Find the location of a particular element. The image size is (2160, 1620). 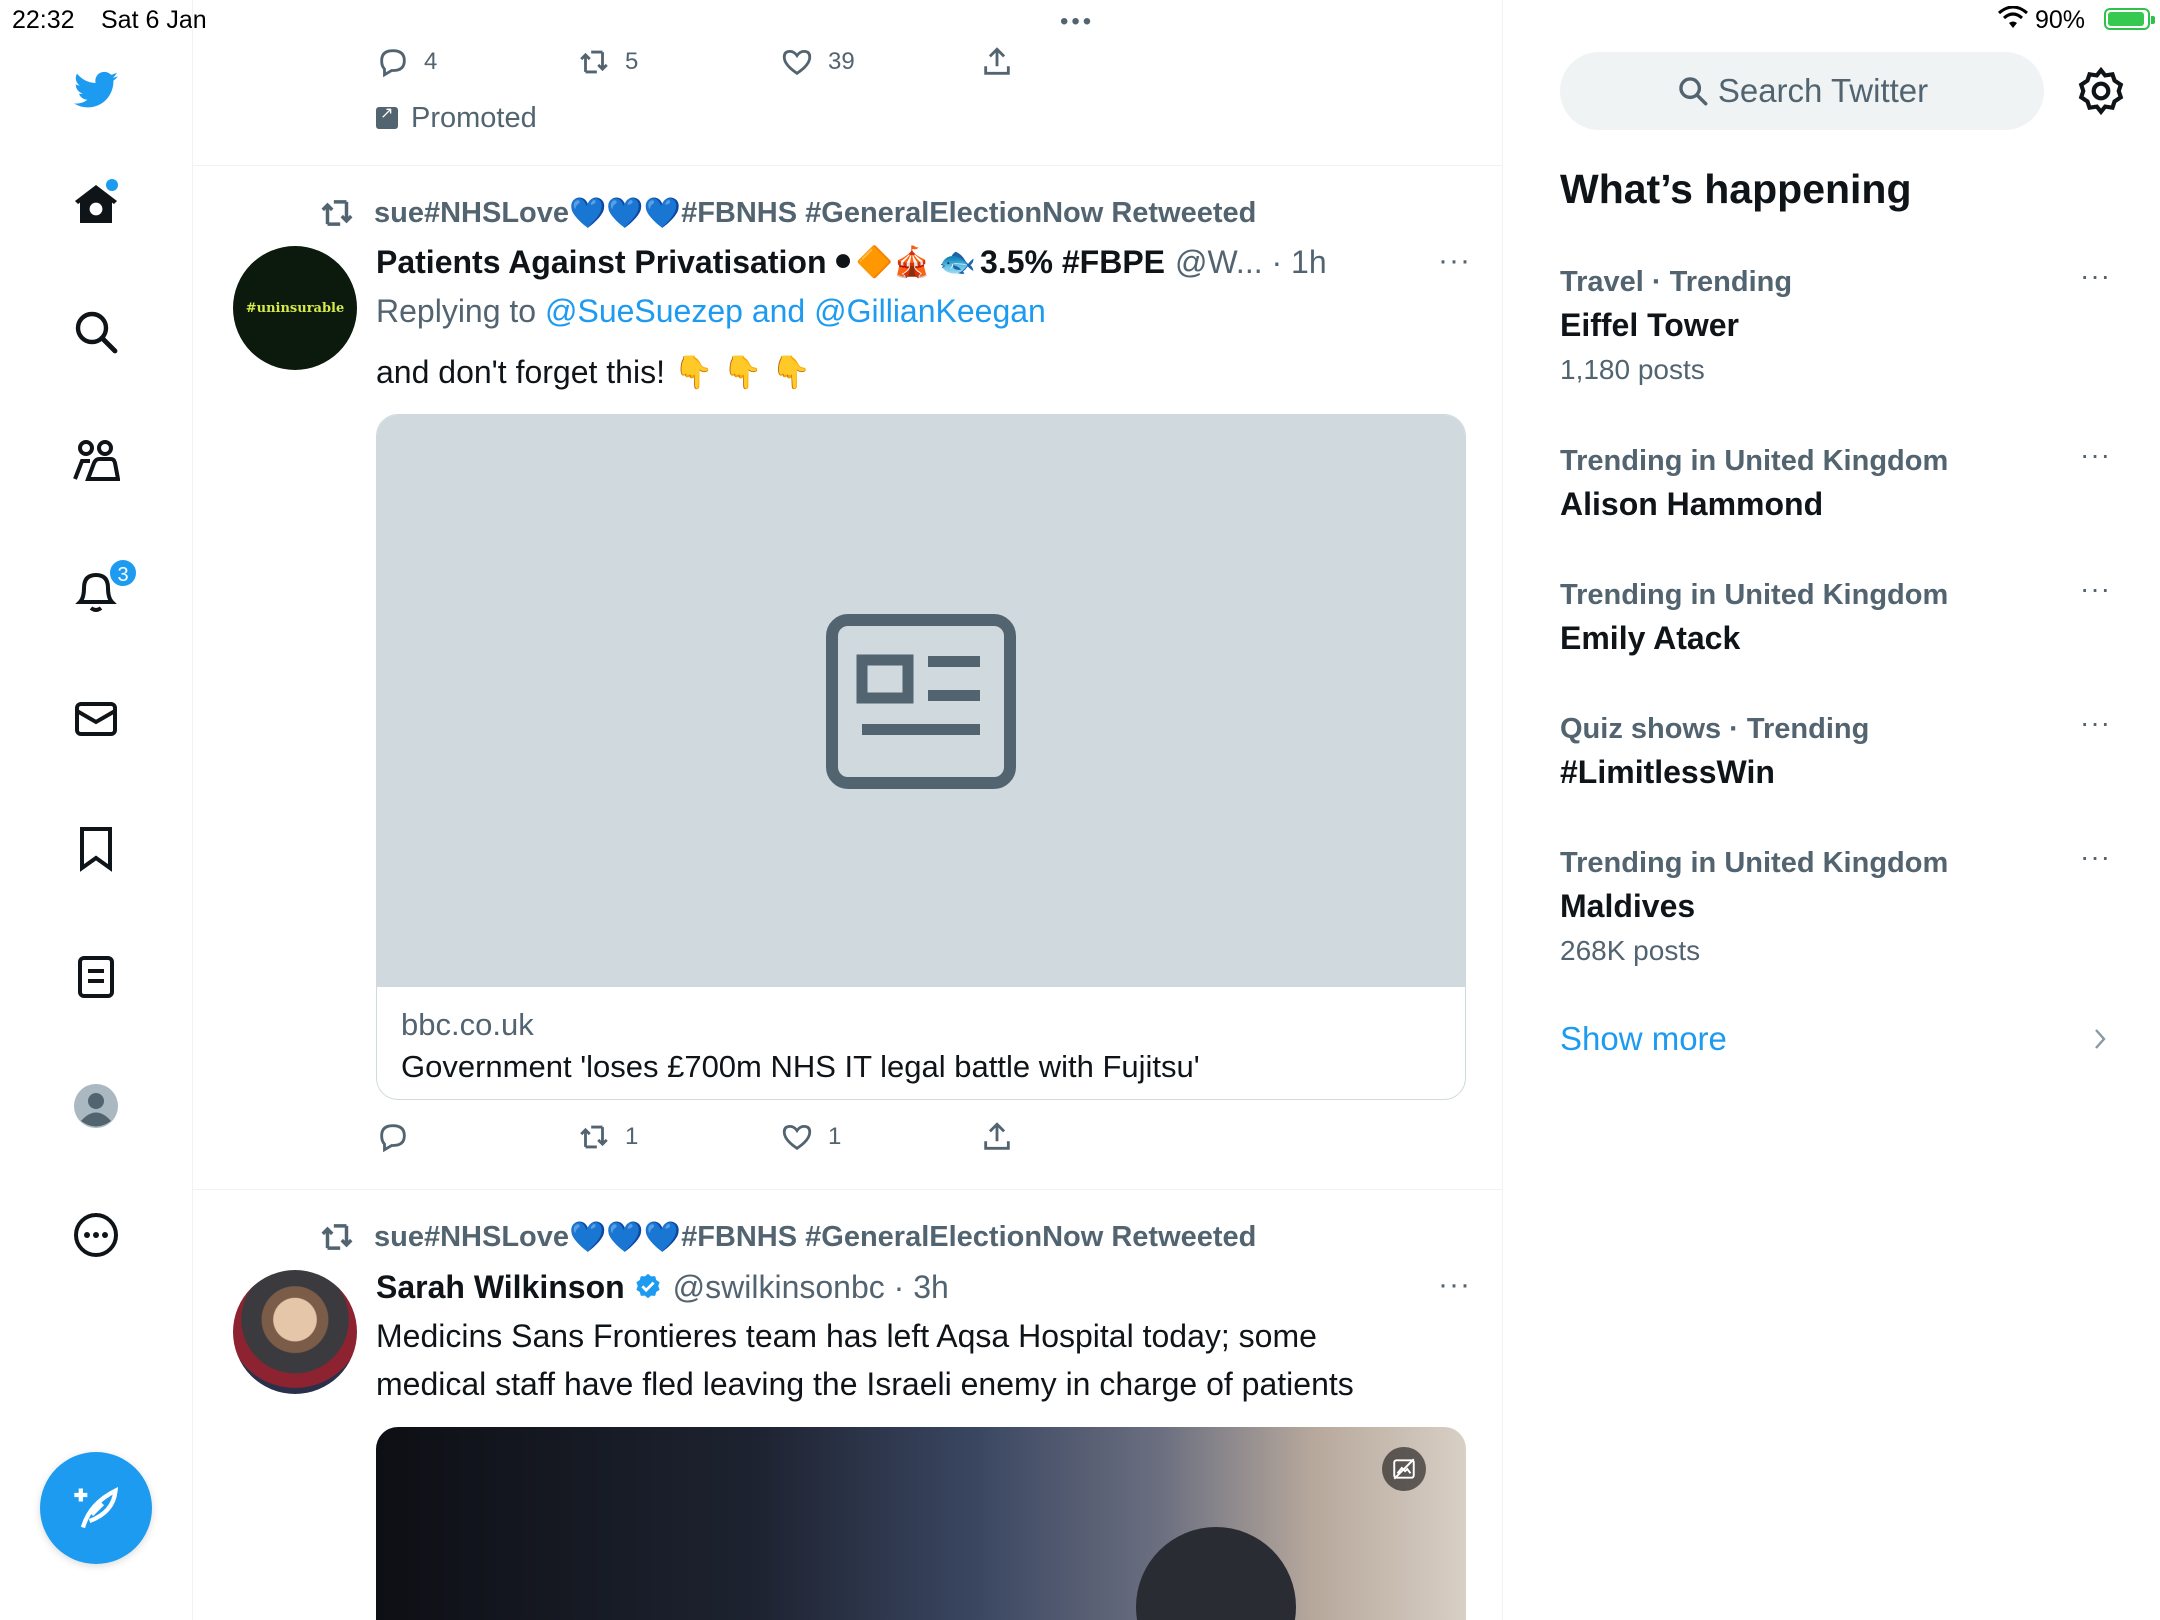

verified-badge-icon is located at coordinates (648, 1286).